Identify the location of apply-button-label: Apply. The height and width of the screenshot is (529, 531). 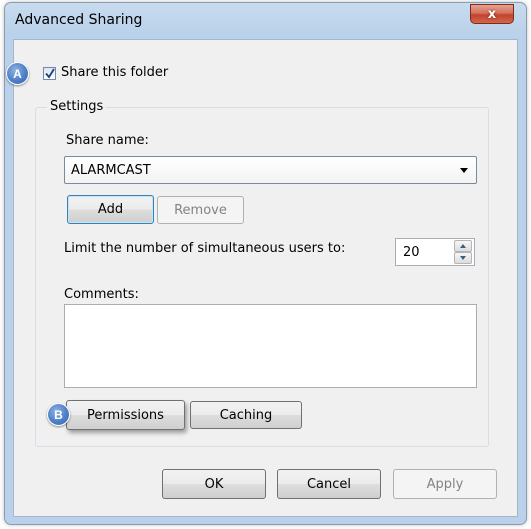
(445, 484).